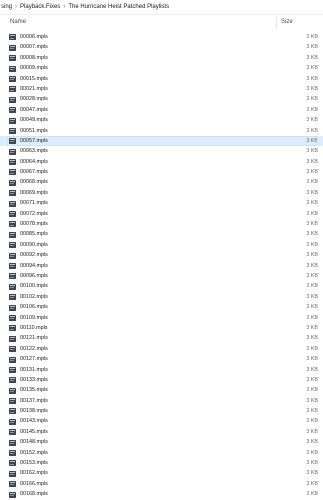 The width and height of the screenshot is (323, 500). I want to click on file-row: 00145.mpls 3 KB, so click(161, 432).